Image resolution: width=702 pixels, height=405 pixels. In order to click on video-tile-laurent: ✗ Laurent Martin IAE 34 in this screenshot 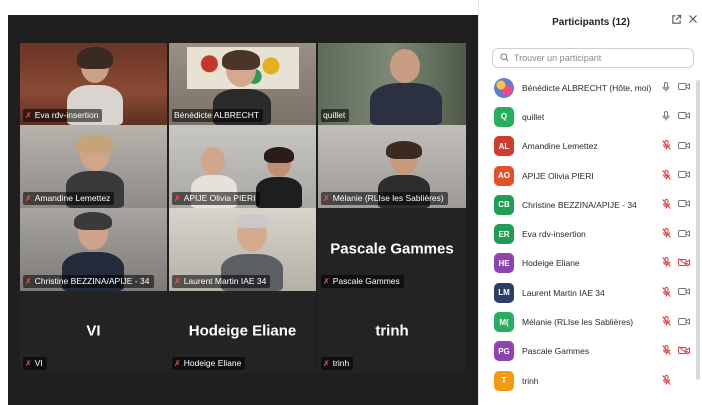, I will do `click(242, 249)`.